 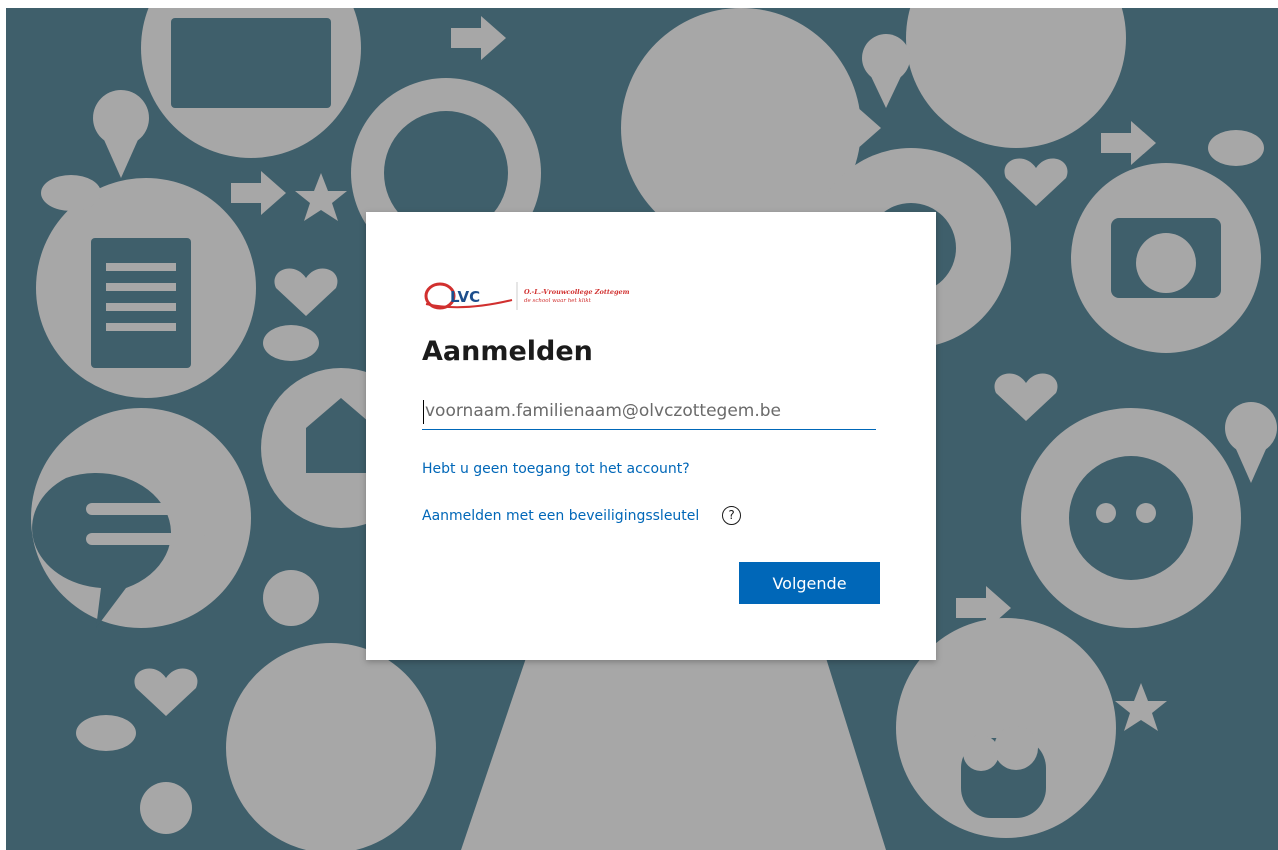 What do you see at coordinates (1016, 78) in the screenshot?
I see `megaphone-icon-circle` at bounding box center [1016, 78].